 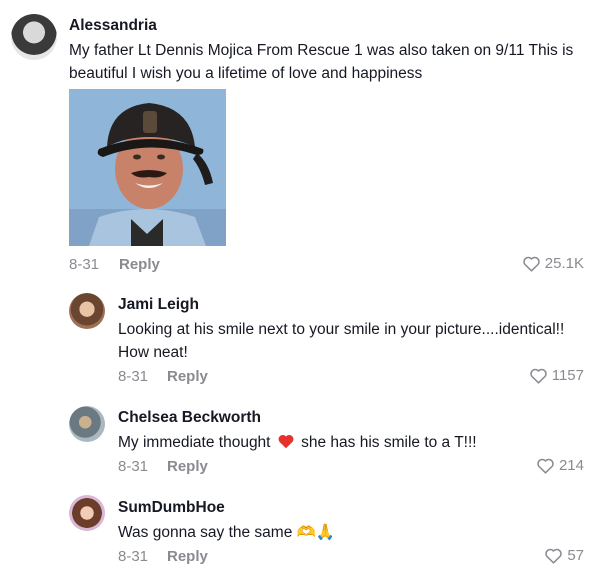 What do you see at coordinates (113, 26) in the screenshot?
I see `comment-author: Alessandria` at bounding box center [113, 26].